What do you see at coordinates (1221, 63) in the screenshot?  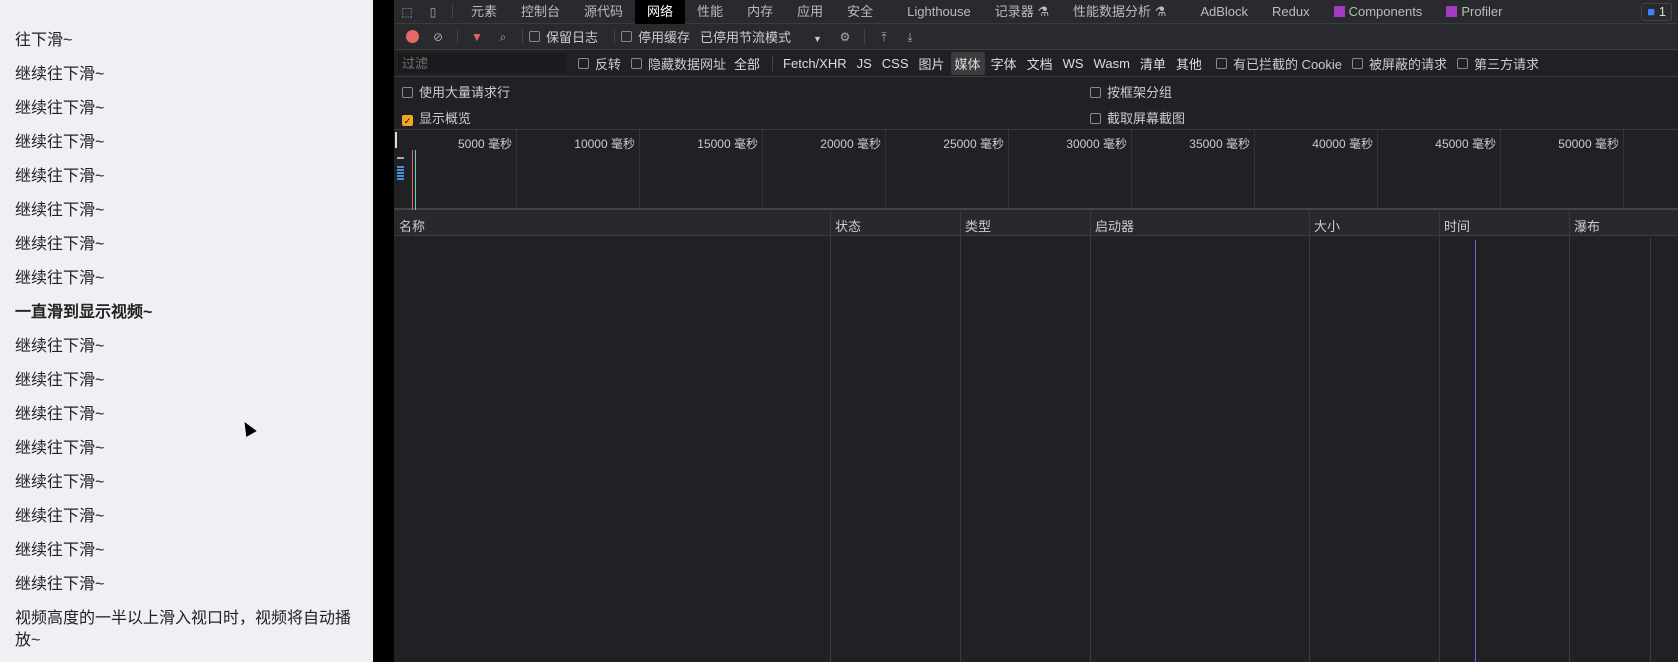 I see `blocked-cookies-checkbox` at bounding box center [1221, 63].